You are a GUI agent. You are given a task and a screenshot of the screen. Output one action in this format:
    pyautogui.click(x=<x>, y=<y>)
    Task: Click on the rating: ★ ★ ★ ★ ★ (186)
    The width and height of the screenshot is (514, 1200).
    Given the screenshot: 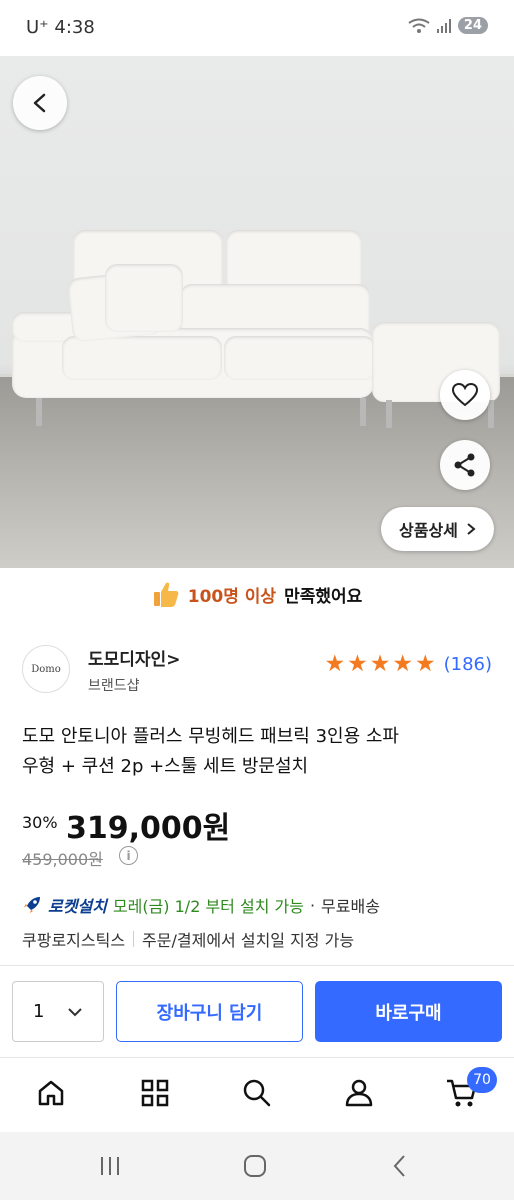 What is the action you would take?
    pyautogui.click(x=408, y=664)
    